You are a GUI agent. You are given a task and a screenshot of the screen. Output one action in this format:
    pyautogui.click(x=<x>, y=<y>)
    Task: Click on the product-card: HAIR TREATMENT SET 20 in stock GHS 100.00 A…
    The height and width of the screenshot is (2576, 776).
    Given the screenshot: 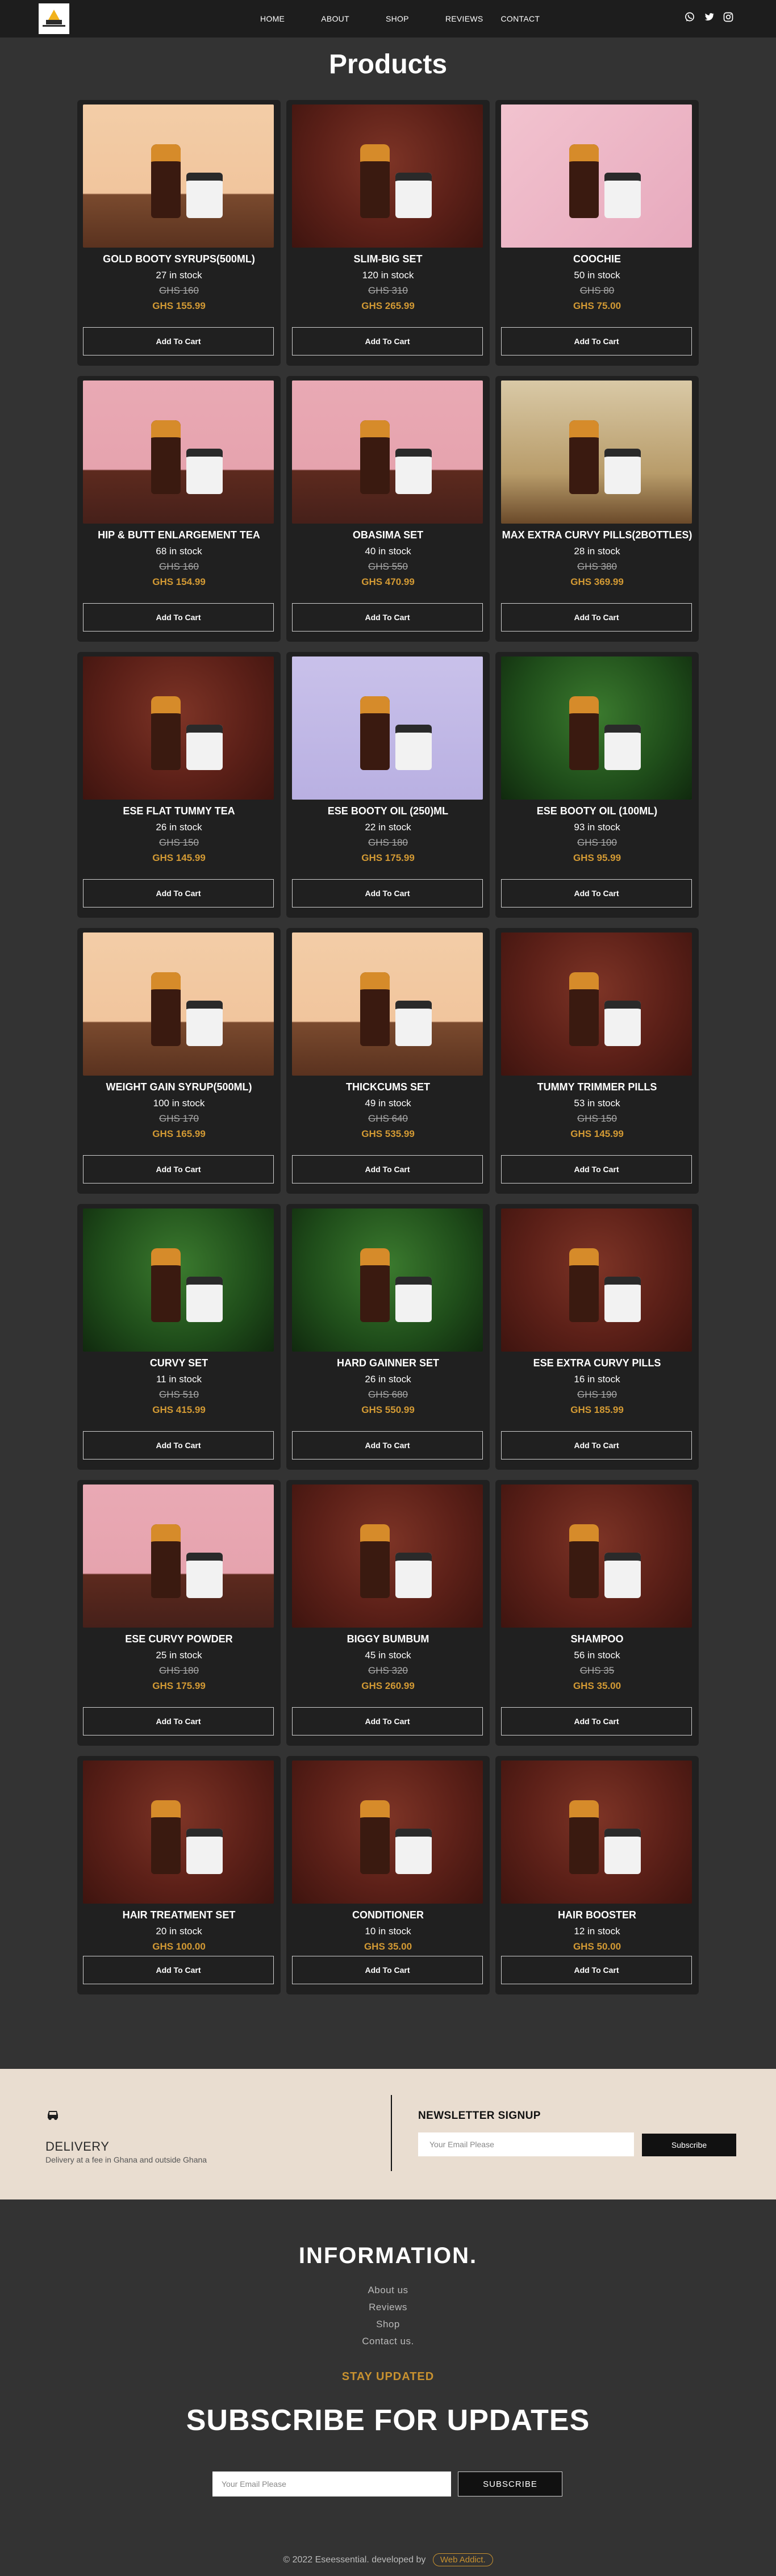 What is the action you would take?
    pyautogui.click(x=179, y=1875)
    